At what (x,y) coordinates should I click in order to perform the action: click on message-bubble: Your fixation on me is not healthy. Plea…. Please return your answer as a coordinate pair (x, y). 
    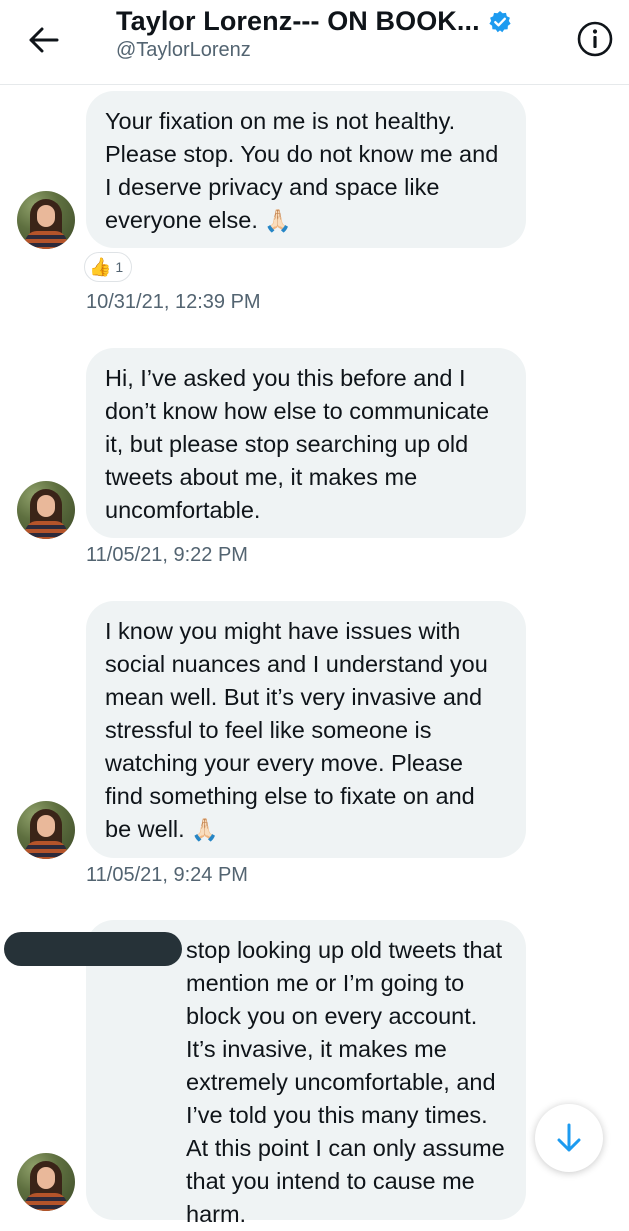
    Looking at the image, I should click on (306, 169).